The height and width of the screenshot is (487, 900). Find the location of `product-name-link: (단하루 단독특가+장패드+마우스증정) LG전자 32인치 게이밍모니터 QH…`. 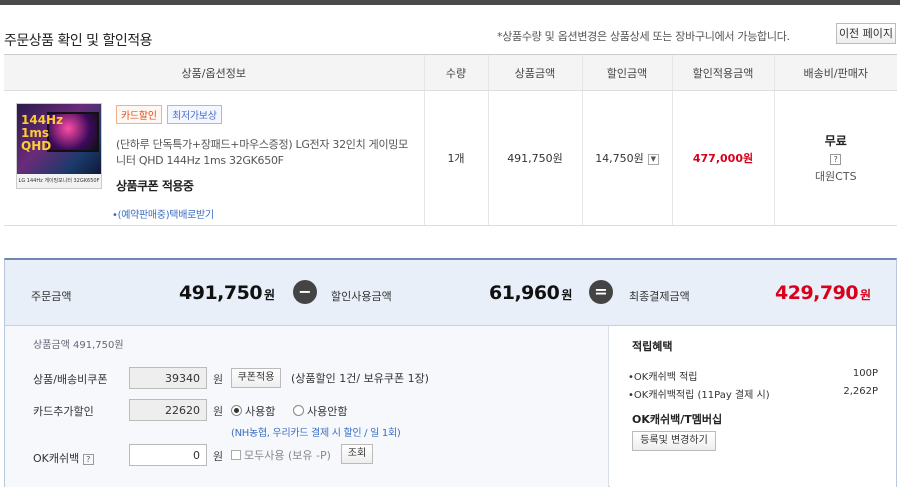

product-name-link: (단하루 단독특가+장패드+마우스증정) LG전자 32인치 게이밍모니터 QH… is located at coordinates (266, 153).